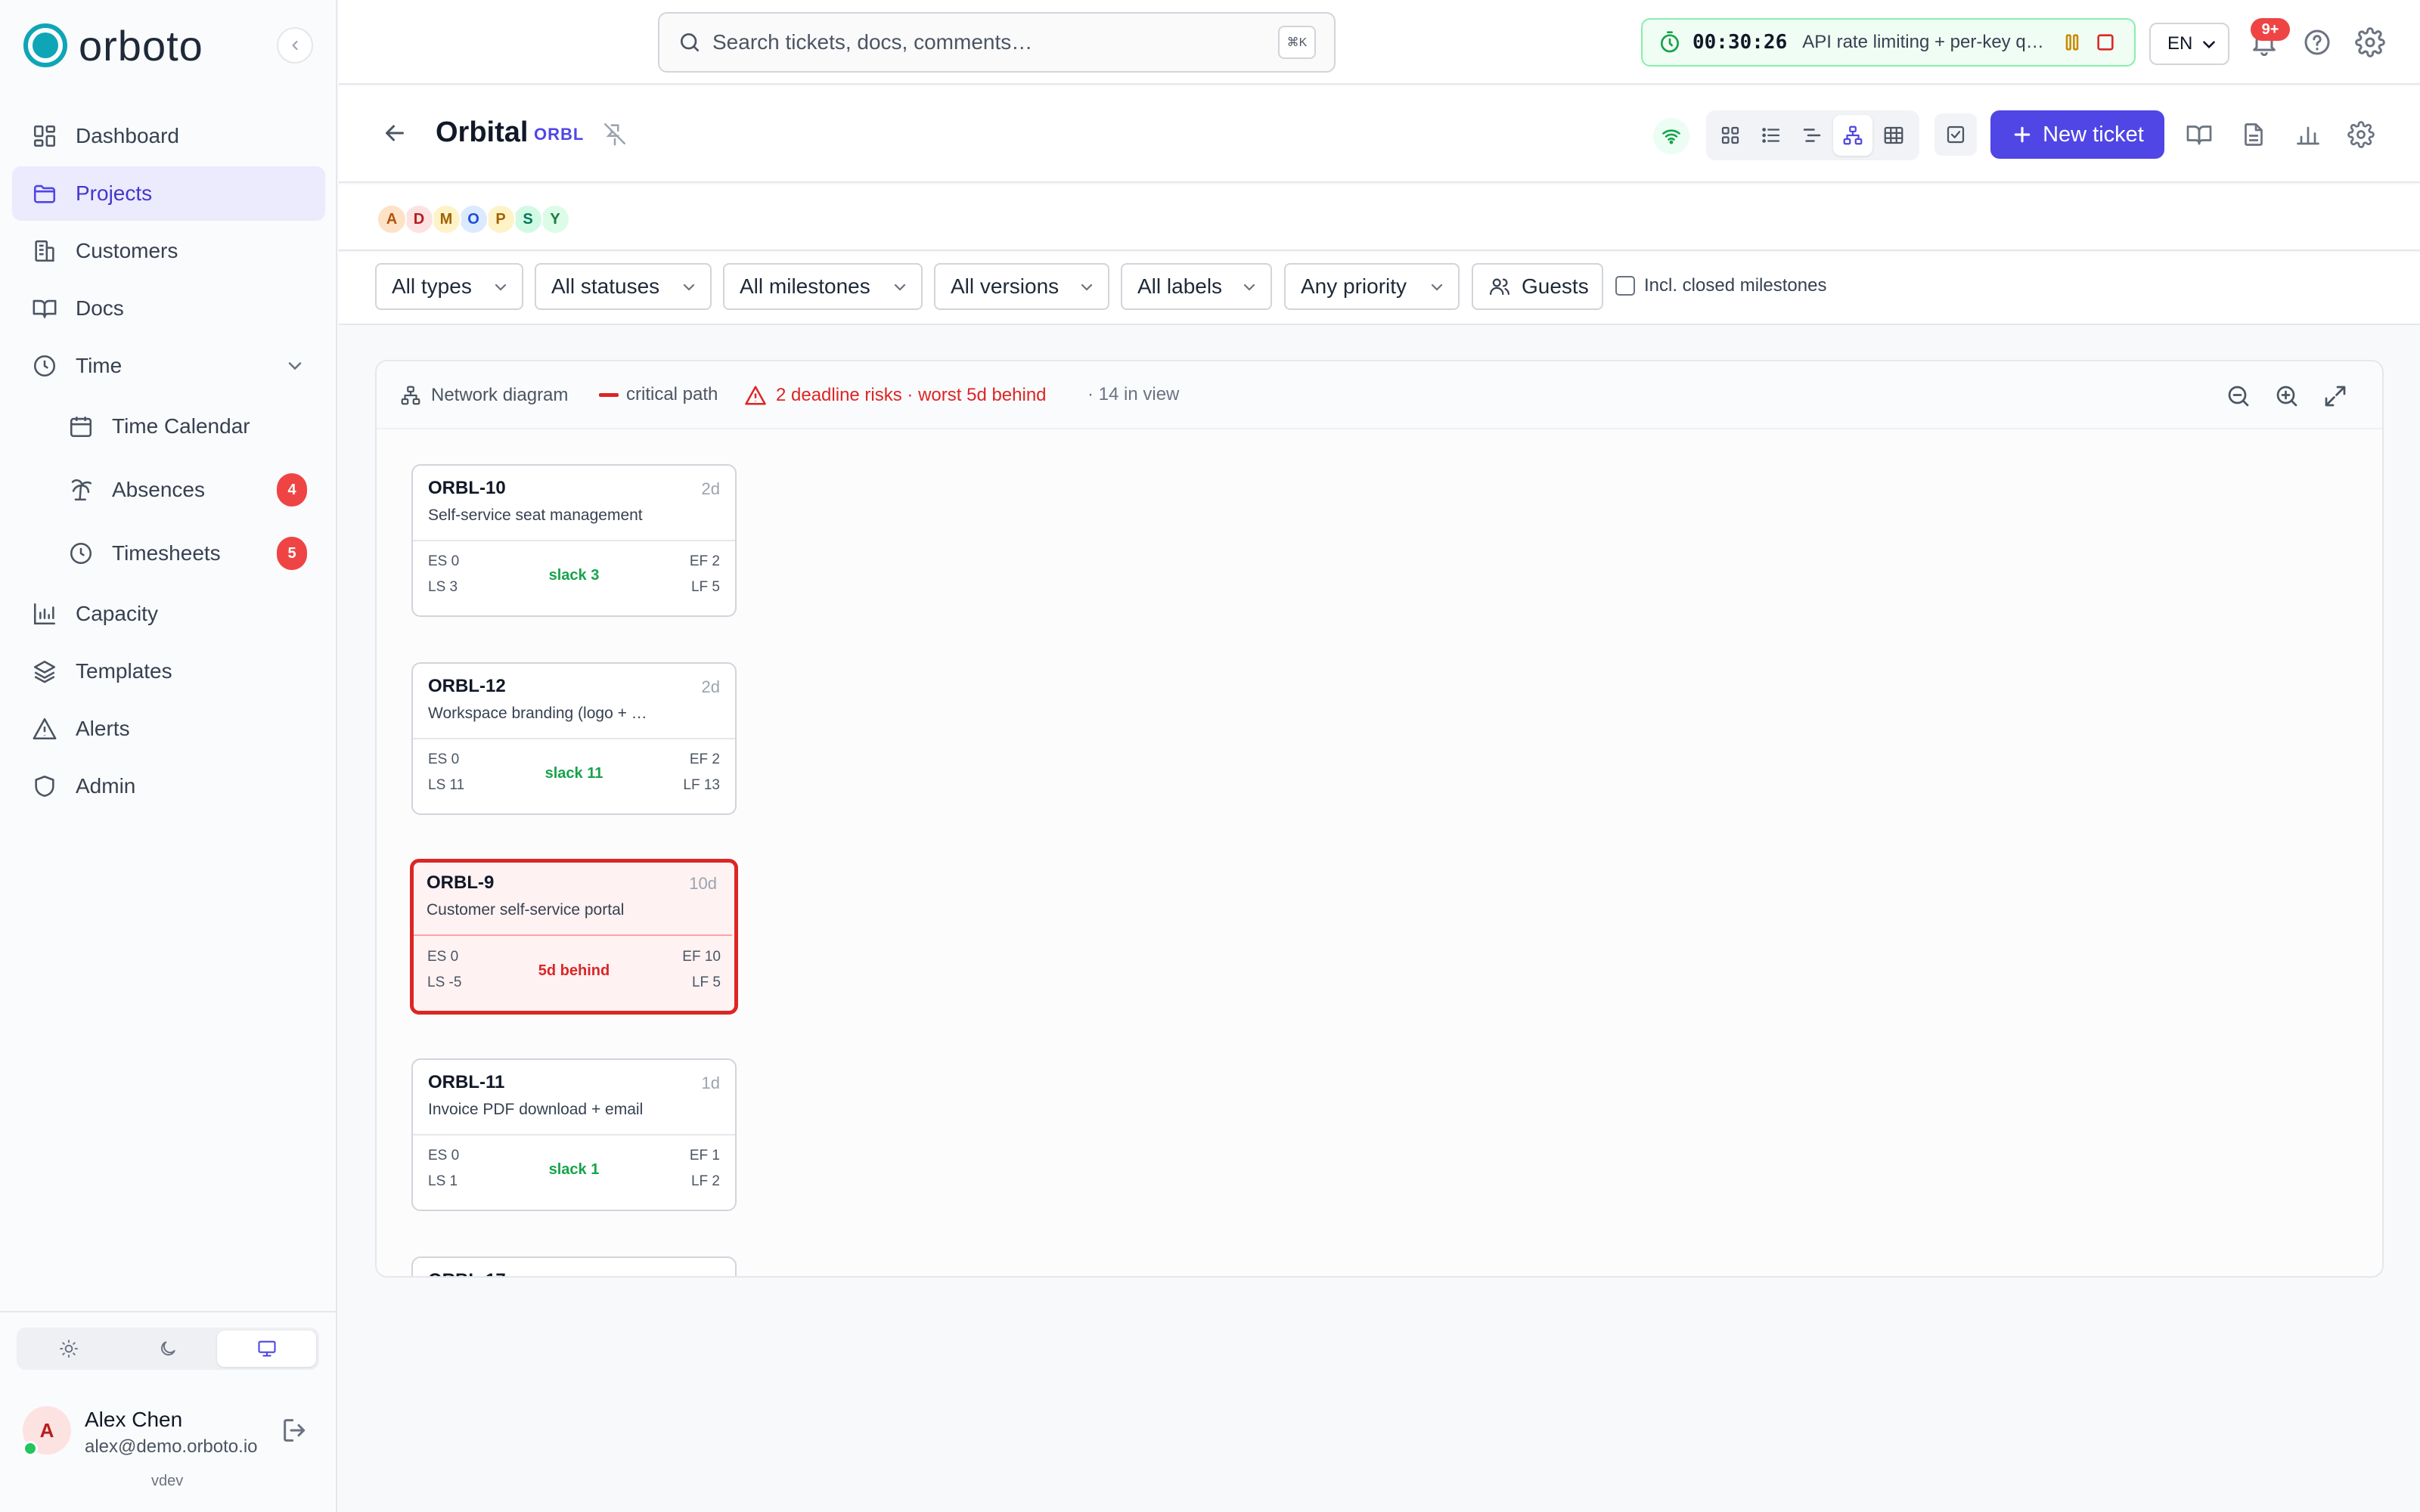 The image size is (2420, 1512). What do you see at coordinates (574, 970) in the screenshot?
I see `node-behind-status: 5d behind` at bounding box center [574, 970].